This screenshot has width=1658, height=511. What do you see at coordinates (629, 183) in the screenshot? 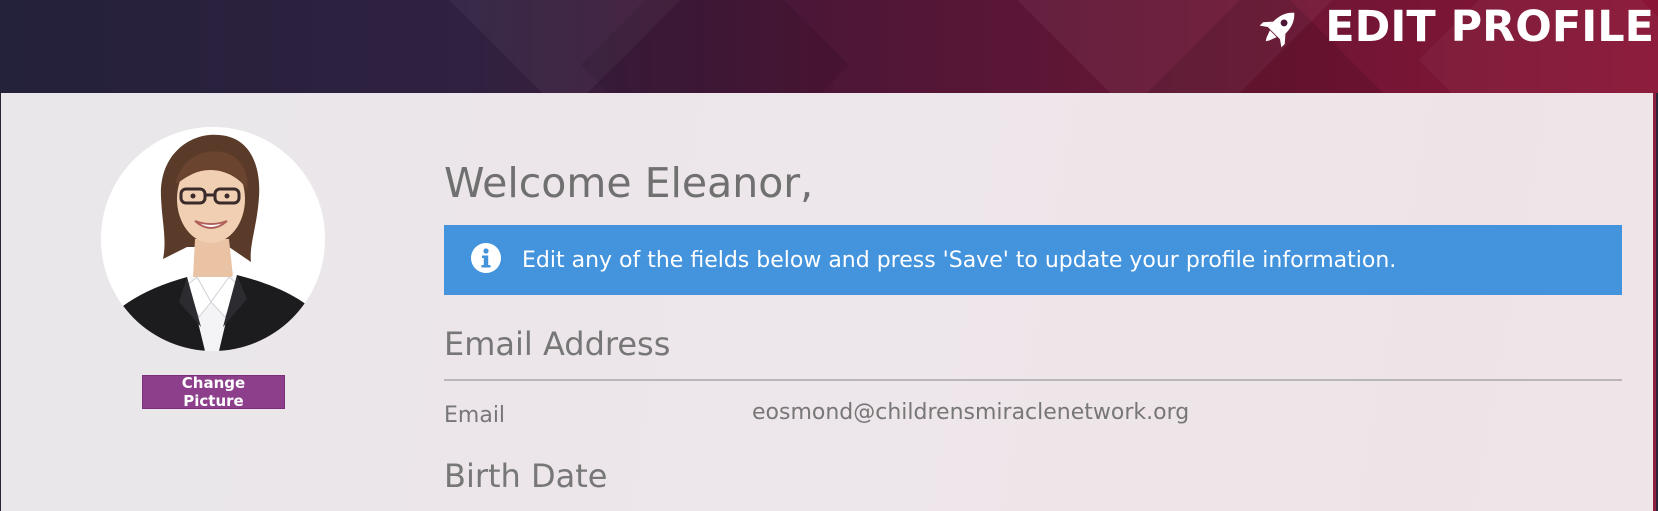
I see `welcome-heading: Welcome Eleanor,` at bounding box center [629, 183].